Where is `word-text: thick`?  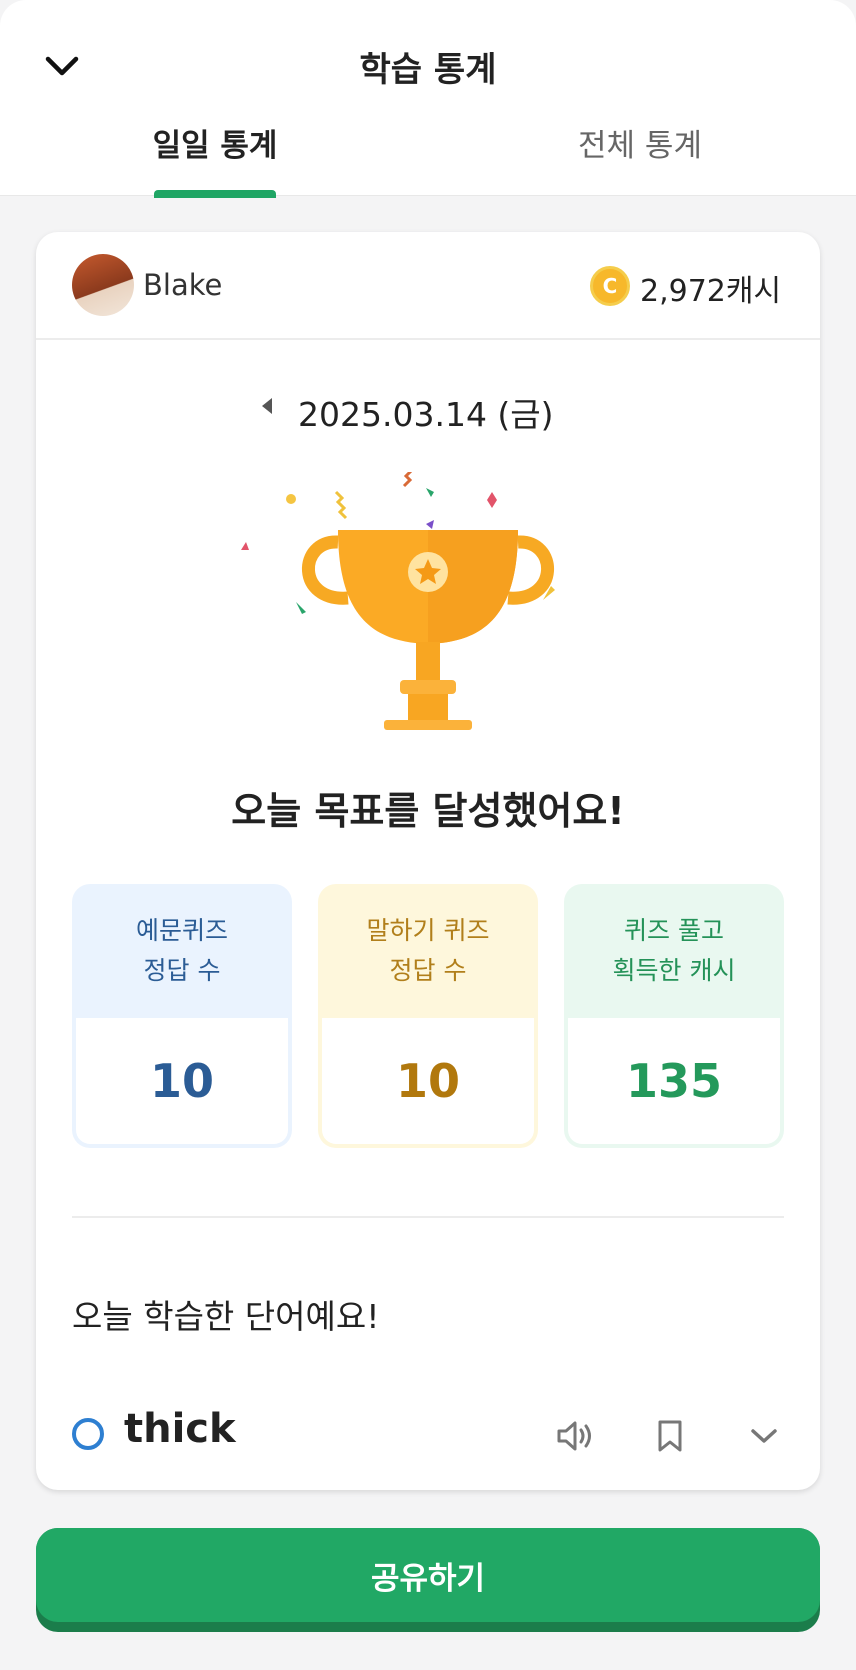
word-text: thick is located at coordinates (180, 1429).